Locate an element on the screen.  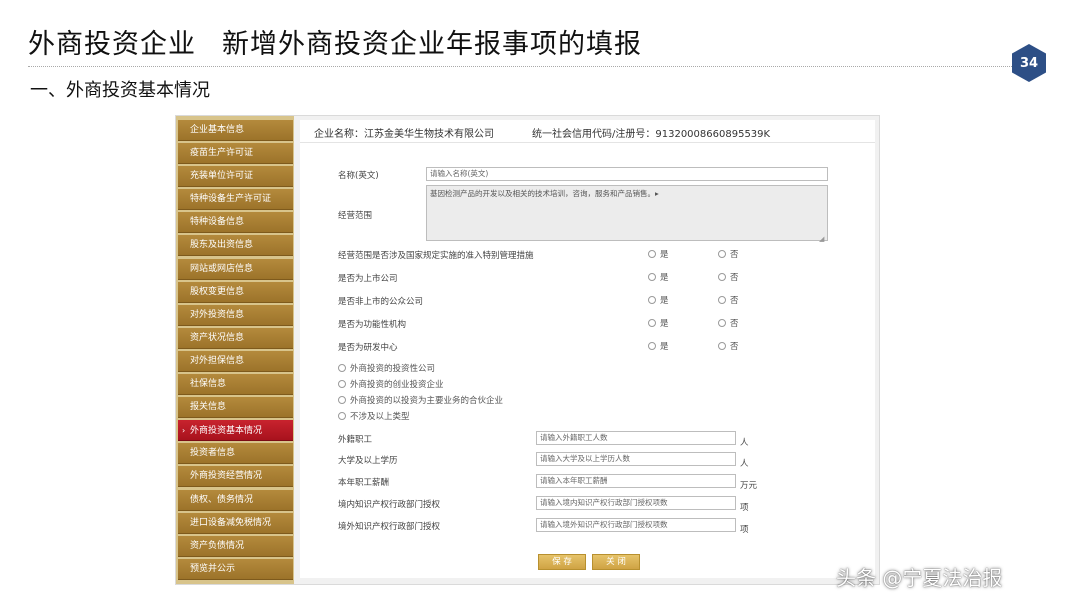
sidebar-item-label: 外商投资基本情况 is located at coordinates (226, 431).